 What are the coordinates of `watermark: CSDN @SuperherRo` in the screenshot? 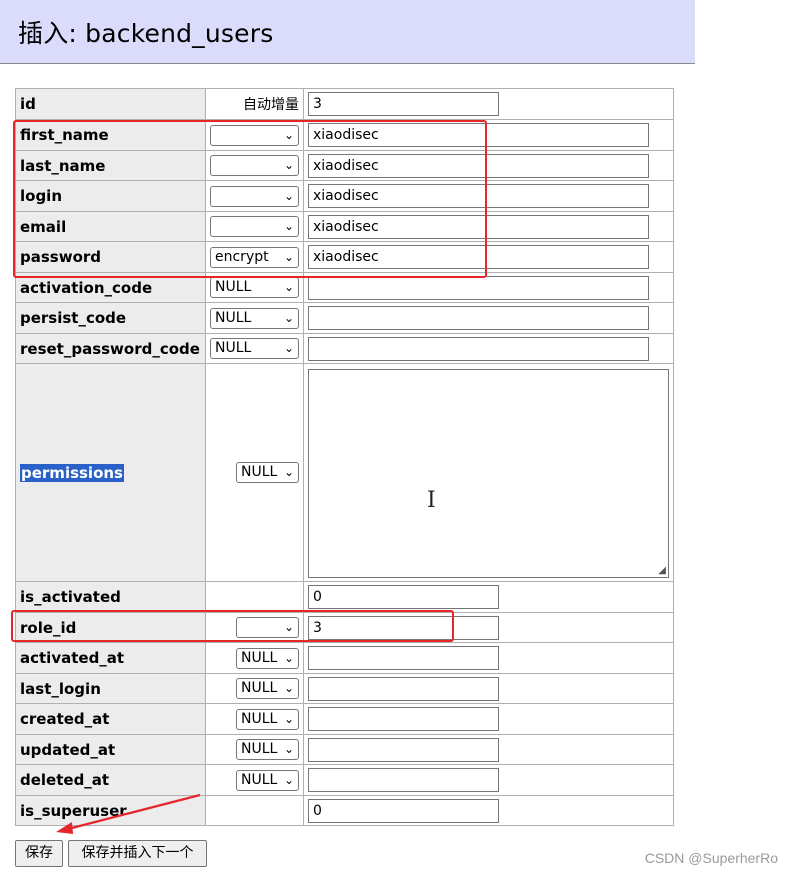 It's located at (711, 858).